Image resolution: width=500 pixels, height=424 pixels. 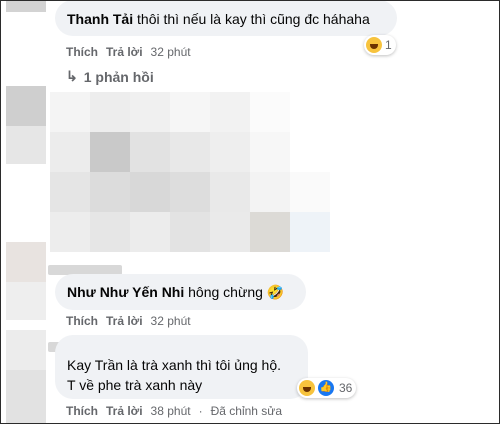 What do you see at coordinates (346, 388) in the screenshot?
I see `reaction-count: 36` at bounding box center [346, 388].